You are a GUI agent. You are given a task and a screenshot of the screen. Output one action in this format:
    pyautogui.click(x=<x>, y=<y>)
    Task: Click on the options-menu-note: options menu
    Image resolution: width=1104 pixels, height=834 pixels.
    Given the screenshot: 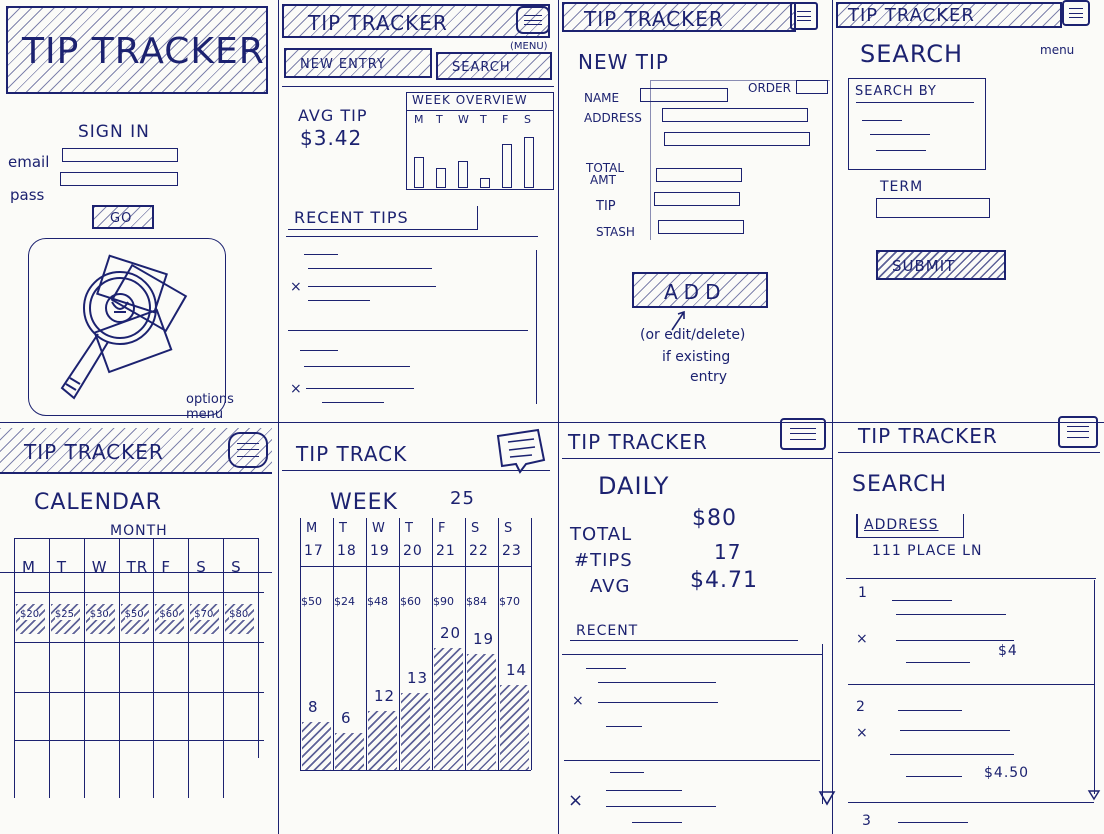 What is the action you would take?
    pyautogui.click(x=210, y=407)
    